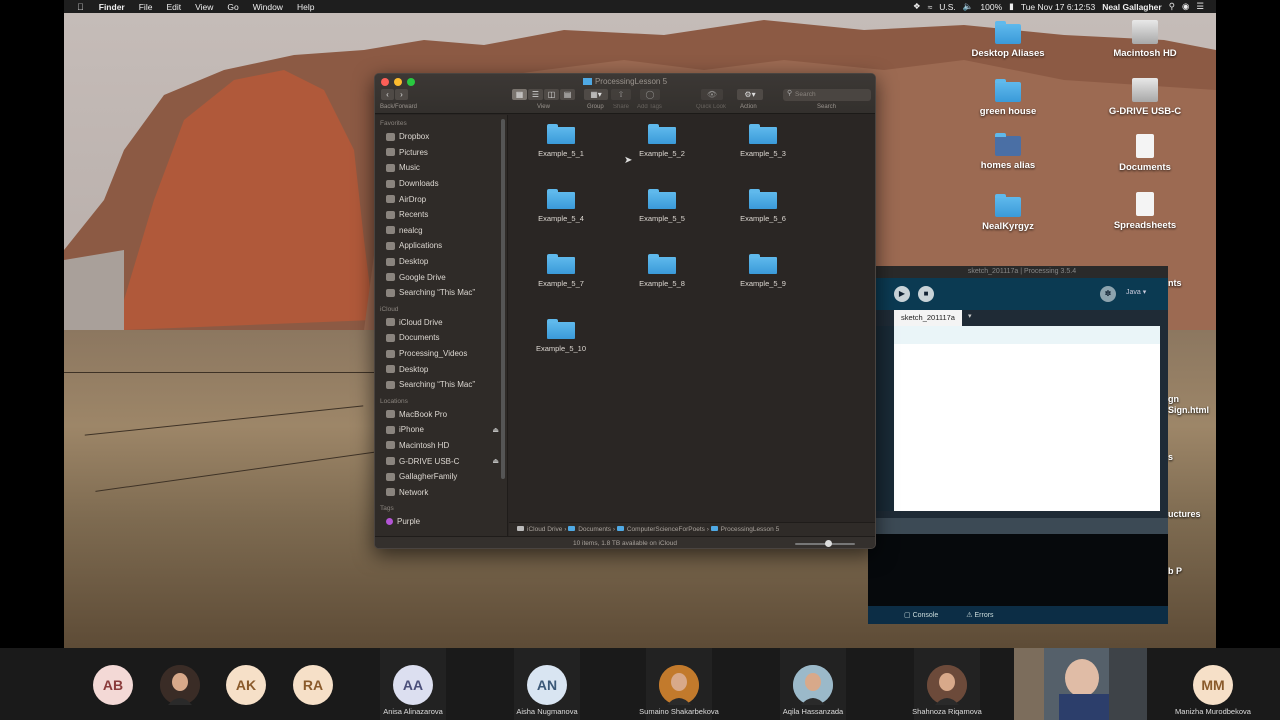 The height and width of the screenshot is (720, 1280). Describe the element at coordinates (441, 477) in the screenshot. I see `sidebar-item: GallagherFamily` at that location.